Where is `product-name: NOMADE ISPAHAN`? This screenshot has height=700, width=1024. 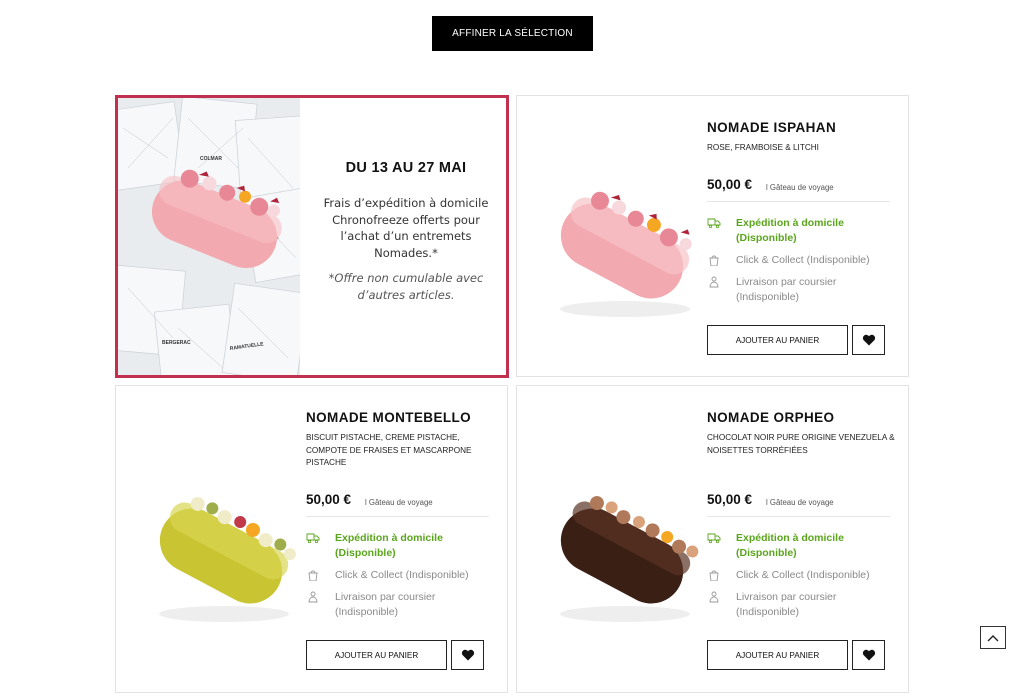 product-name: NOMADE ISPAHAN is located at coordinates (771, 127).